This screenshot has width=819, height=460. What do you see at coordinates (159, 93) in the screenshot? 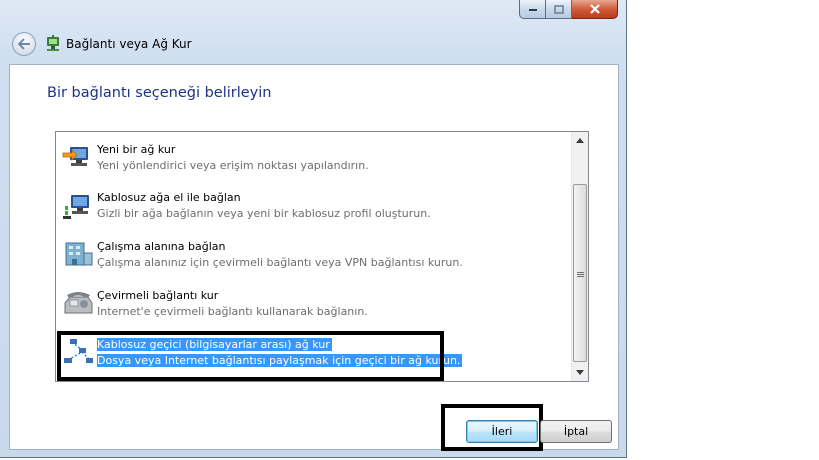
I see `page-heading: Bir bağlantı seçeneği belirleyin` at bounding box center [159, 93].